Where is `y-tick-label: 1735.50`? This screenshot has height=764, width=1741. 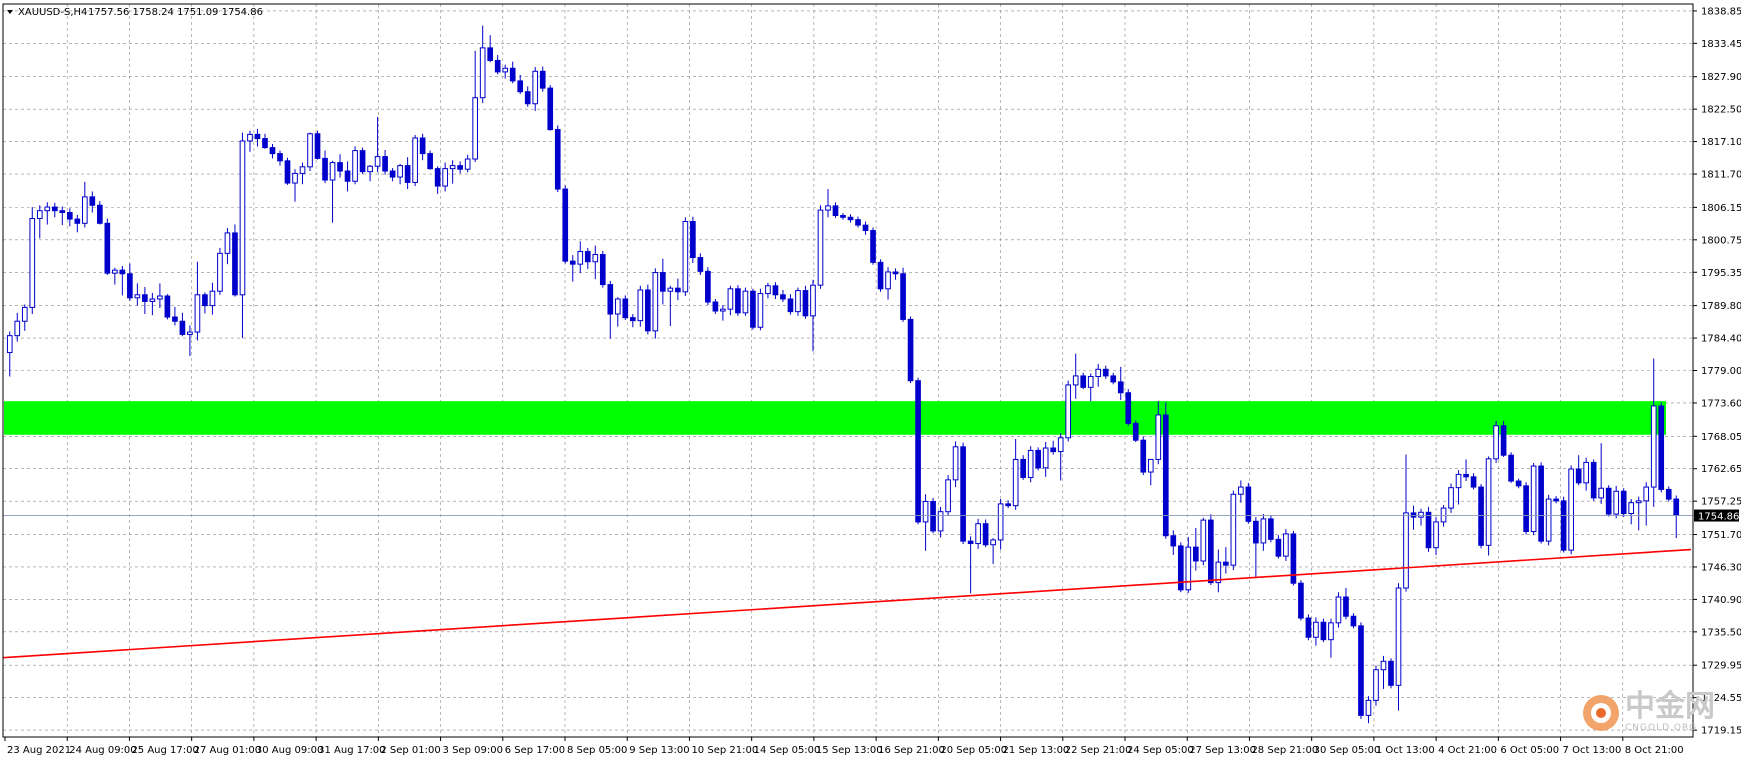 y-tick-label: 1735.50 is located at coordinates (1721, 632).